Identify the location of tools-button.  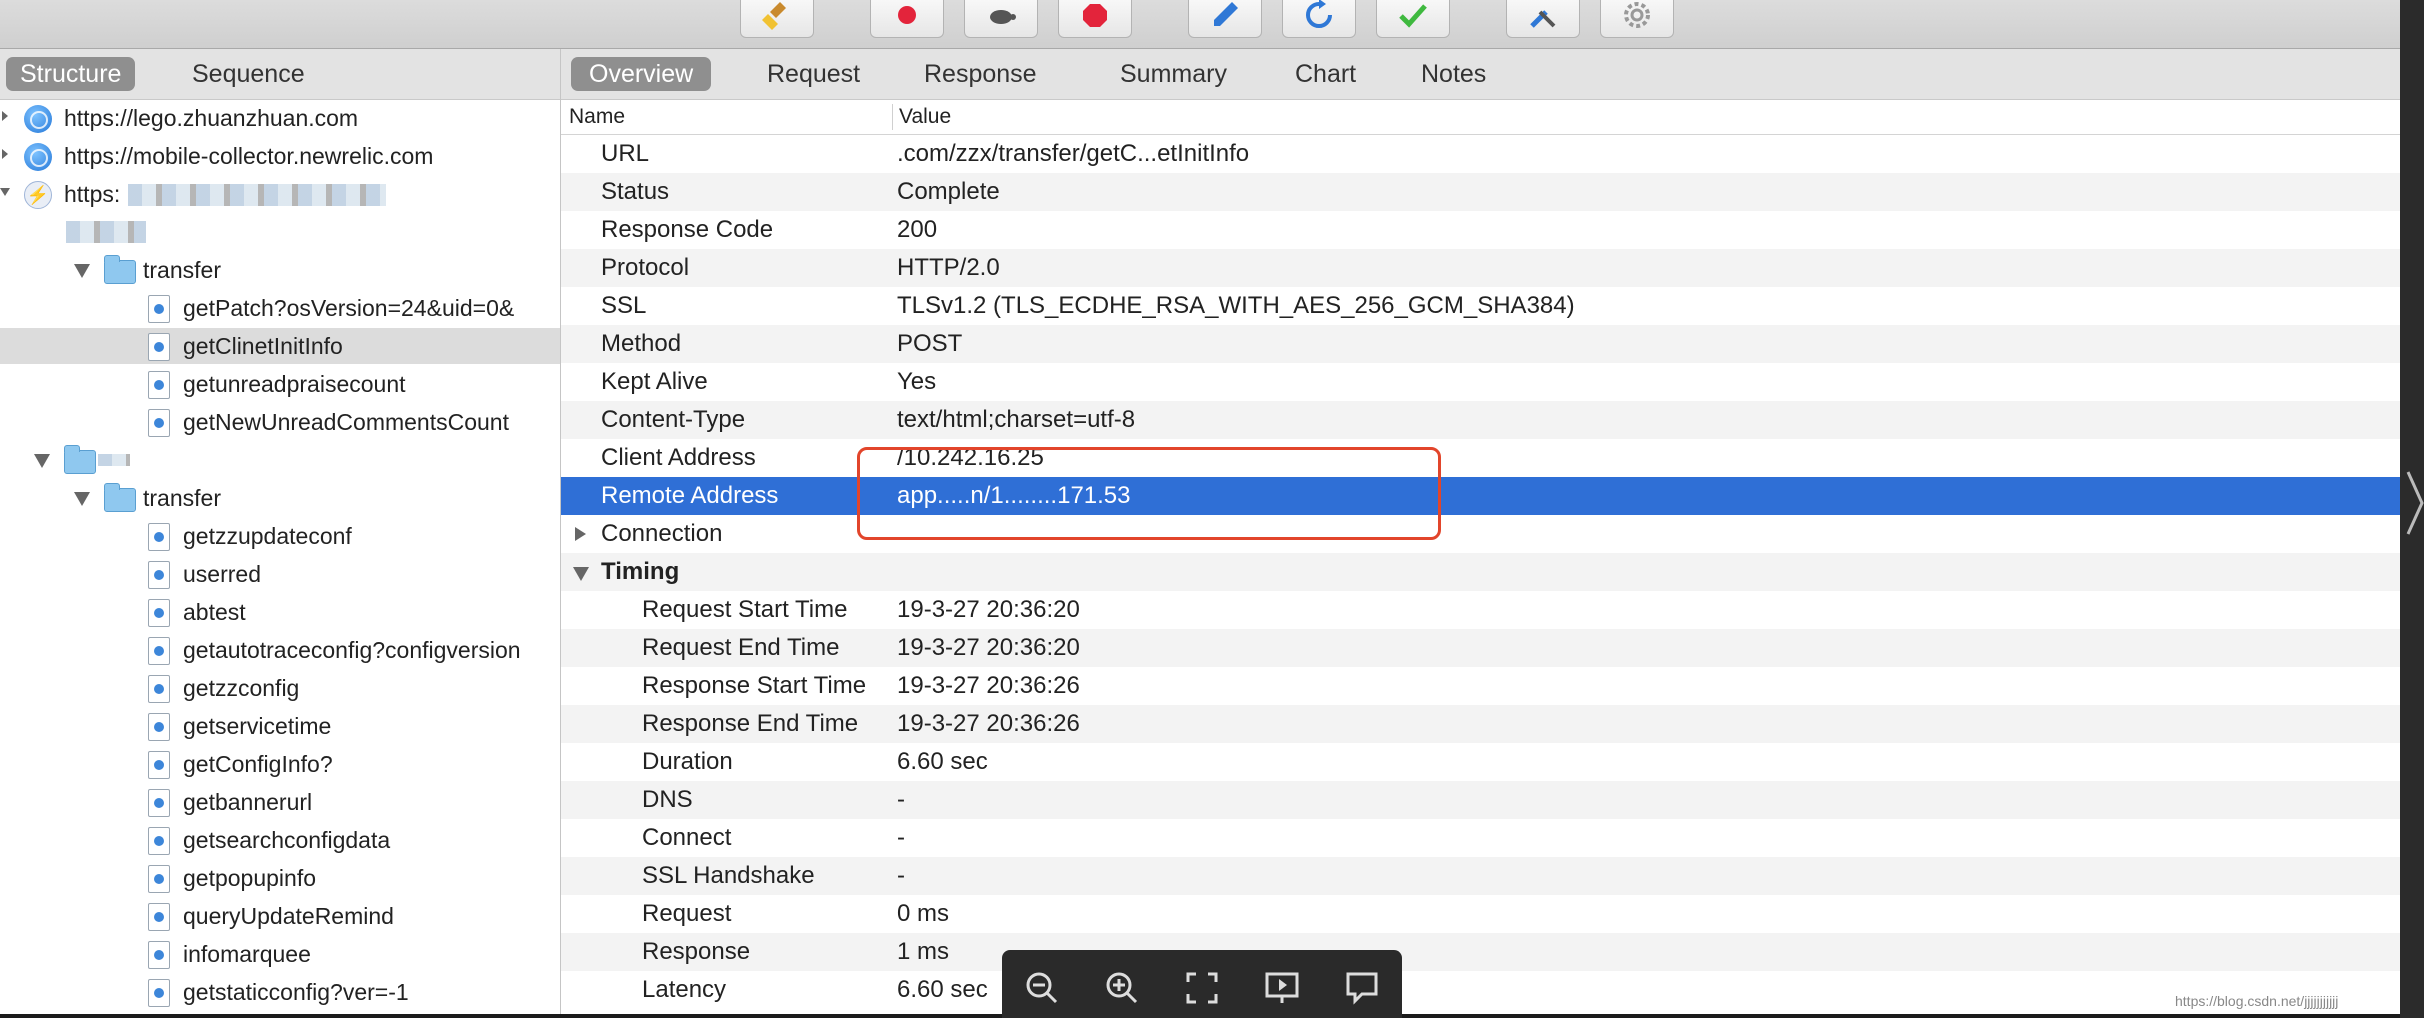
(1543, 19).